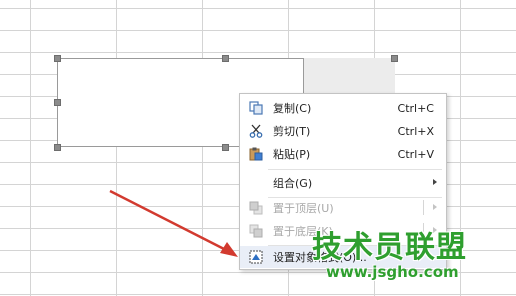  I want to click on paste-icon, so click(256, 154).